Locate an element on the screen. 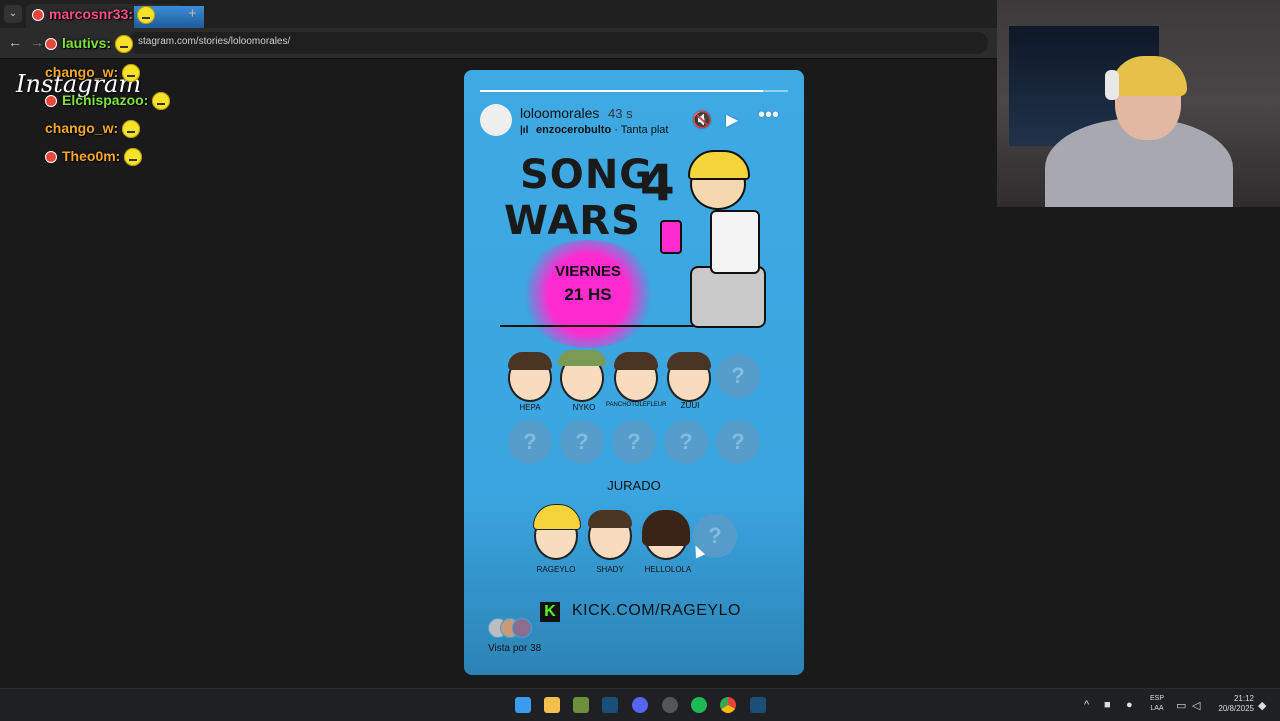 This screenshot has width=1280, height=721. notification-icon: ◆ is located at coordinates (1262, 705).